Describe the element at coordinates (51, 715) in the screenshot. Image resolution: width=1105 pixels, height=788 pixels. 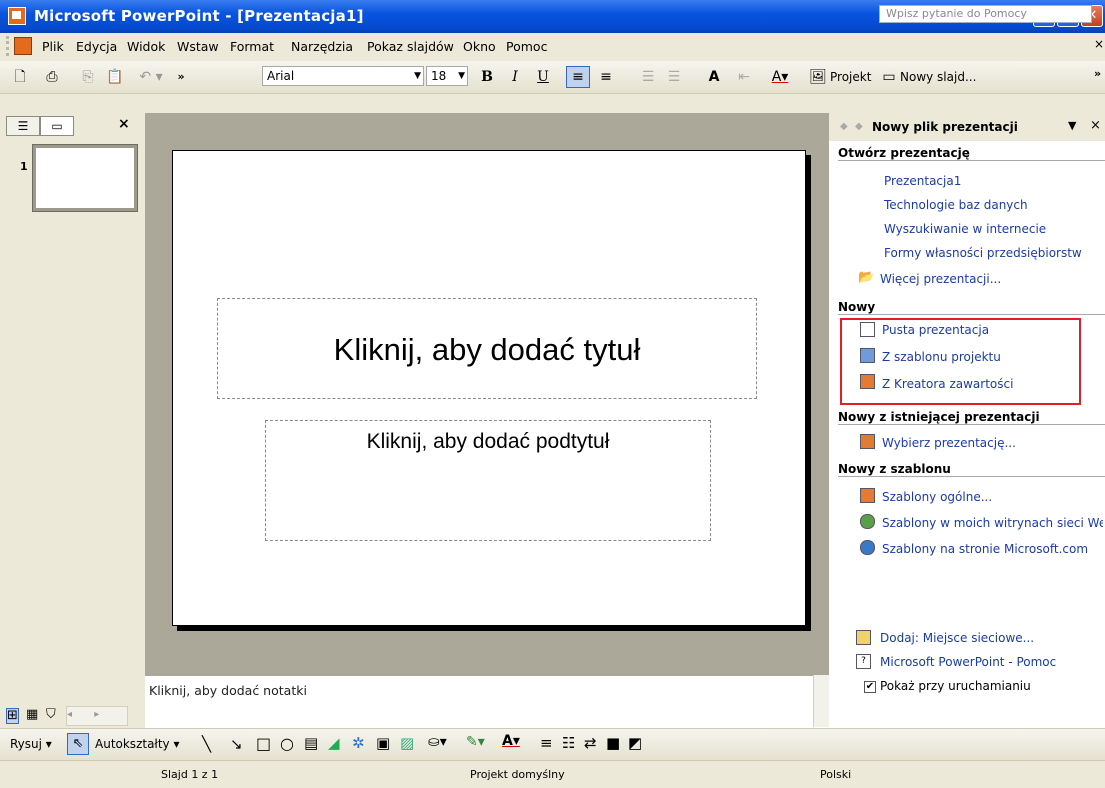
I see `slideshow-view-icon: ⛉` at that location.